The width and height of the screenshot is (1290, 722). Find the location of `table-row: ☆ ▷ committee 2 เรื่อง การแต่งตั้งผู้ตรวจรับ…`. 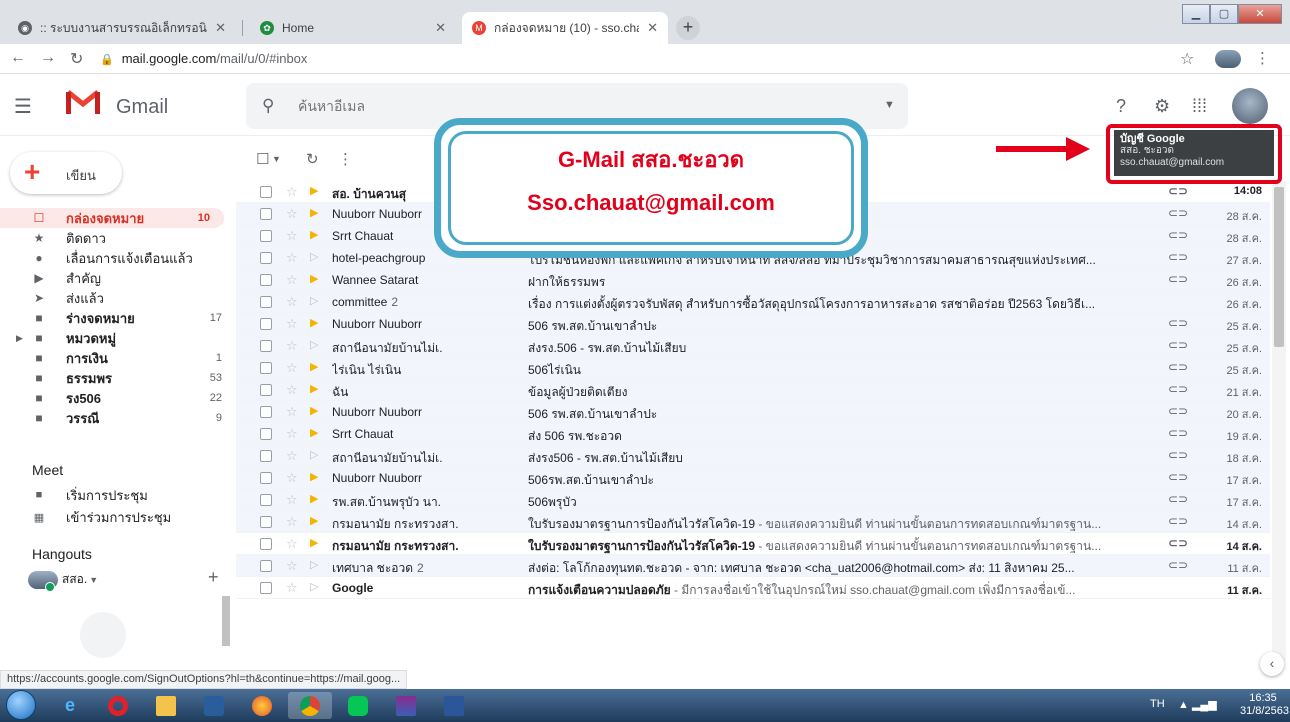

table-row: ☆ ▷ committee 2 เรื่อง การแต่งตั้งผู้ตรวจรับ… is located at coordinates (753, 302).